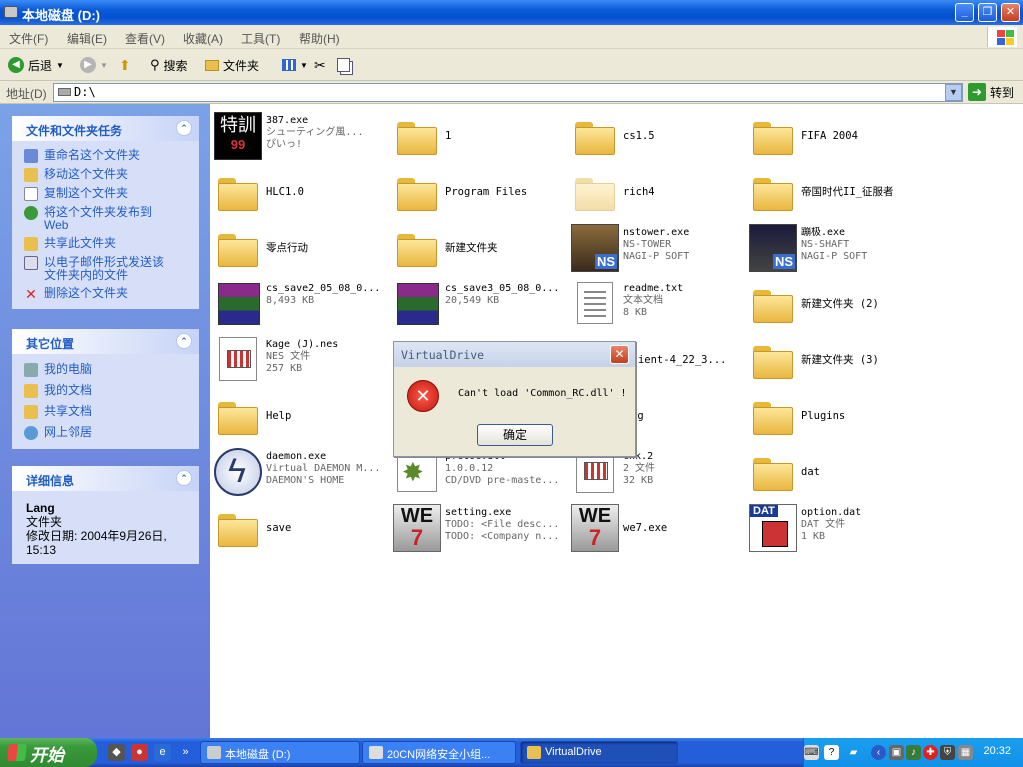  Describe the element at coordinates (482, 249) in the screenshot. I see `folder-item-new-folder: 新建文件夹` at that location.